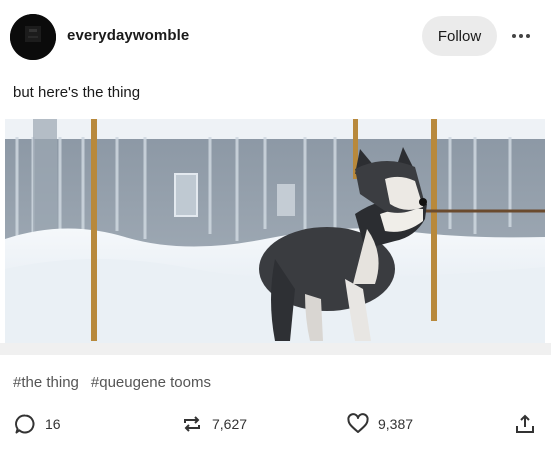 The height and width of the screenshot is (454, 551). I want to click on reblog-count: 7,627, so click(230, 424).